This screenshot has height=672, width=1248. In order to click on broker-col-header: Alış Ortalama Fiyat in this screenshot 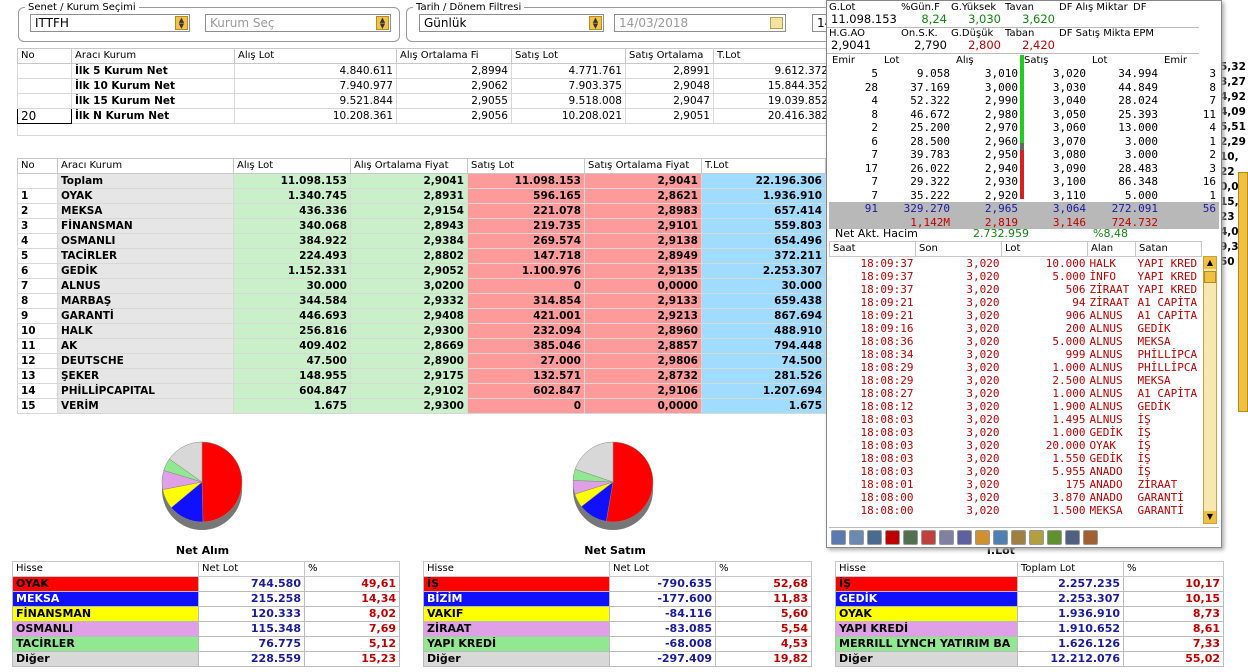, I will do `click(409, 166)`.